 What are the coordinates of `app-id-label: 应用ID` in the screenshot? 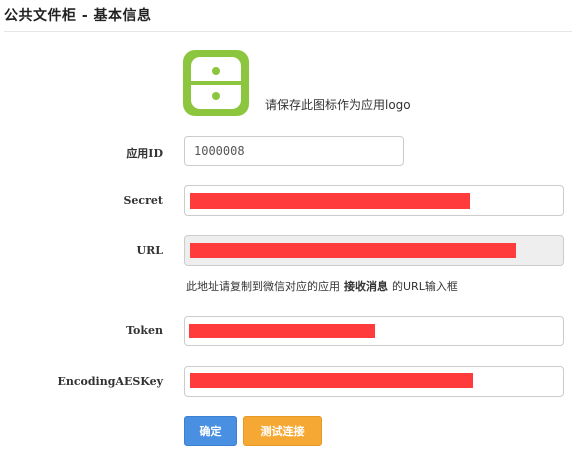 It's located at (144, 153).